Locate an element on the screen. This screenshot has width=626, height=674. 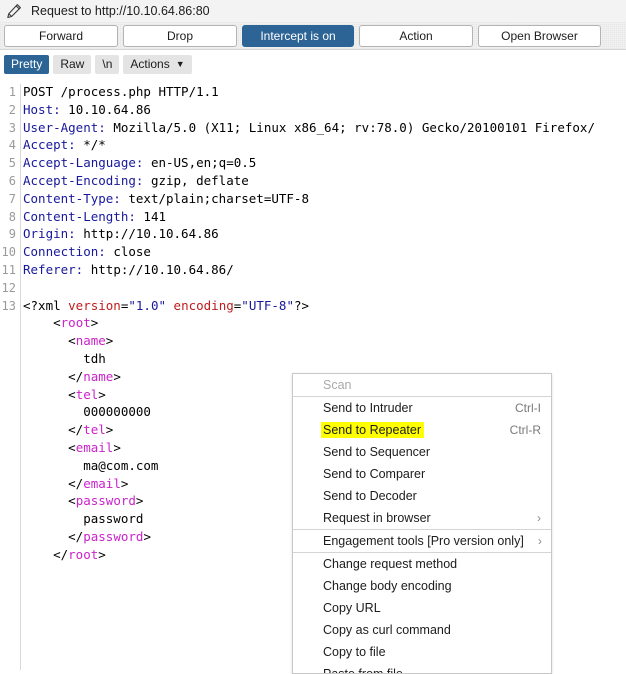
menu-item-label: Request in browser is located at coordinates (377, 517).